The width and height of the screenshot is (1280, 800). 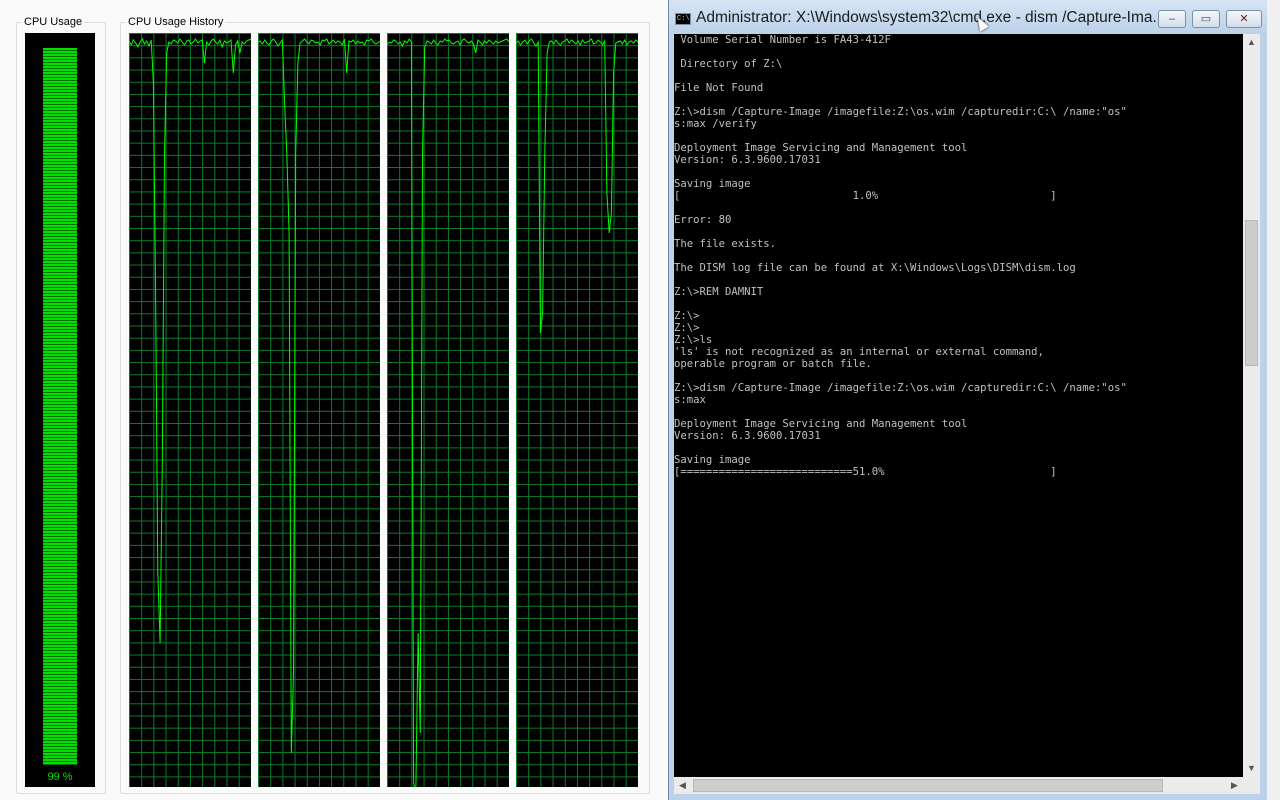 What do you see at coordinates (1244, 19) in the screenshot?
I see `close-button: ✕` at bounding box center [1244, 19].